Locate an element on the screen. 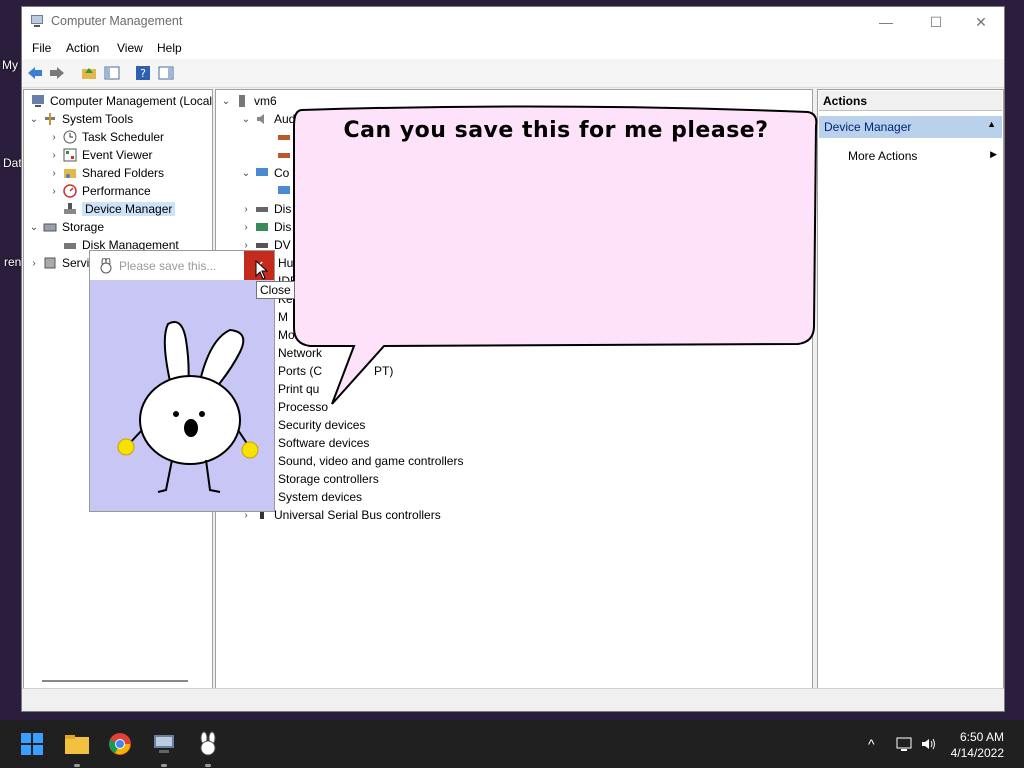  help-icon: ? is located at coordinates (143, 73).